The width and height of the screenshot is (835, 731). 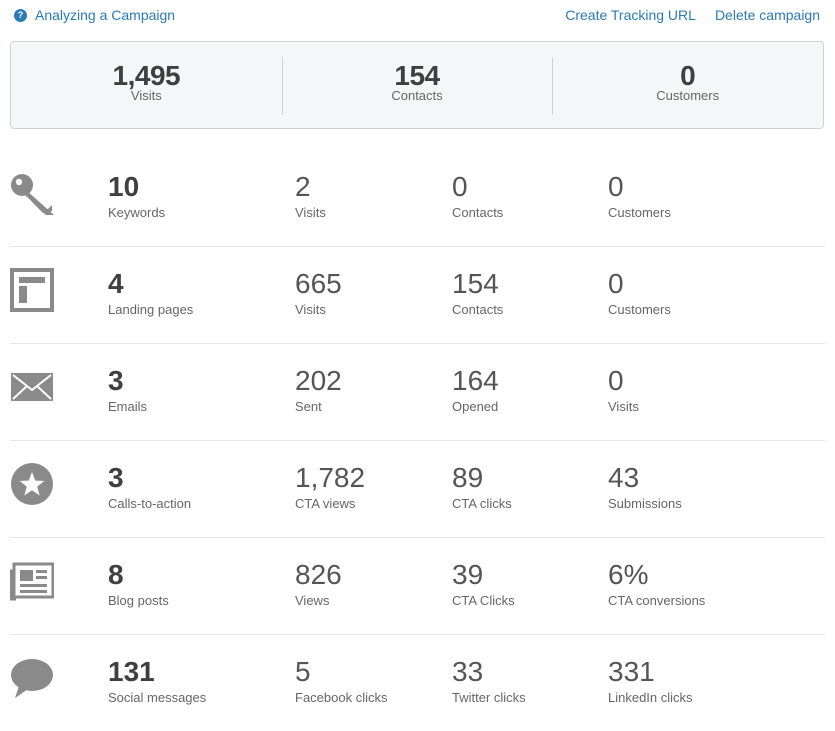 I want to click on summary-contacts: 154 Contacts, so click(x=417, y=85).